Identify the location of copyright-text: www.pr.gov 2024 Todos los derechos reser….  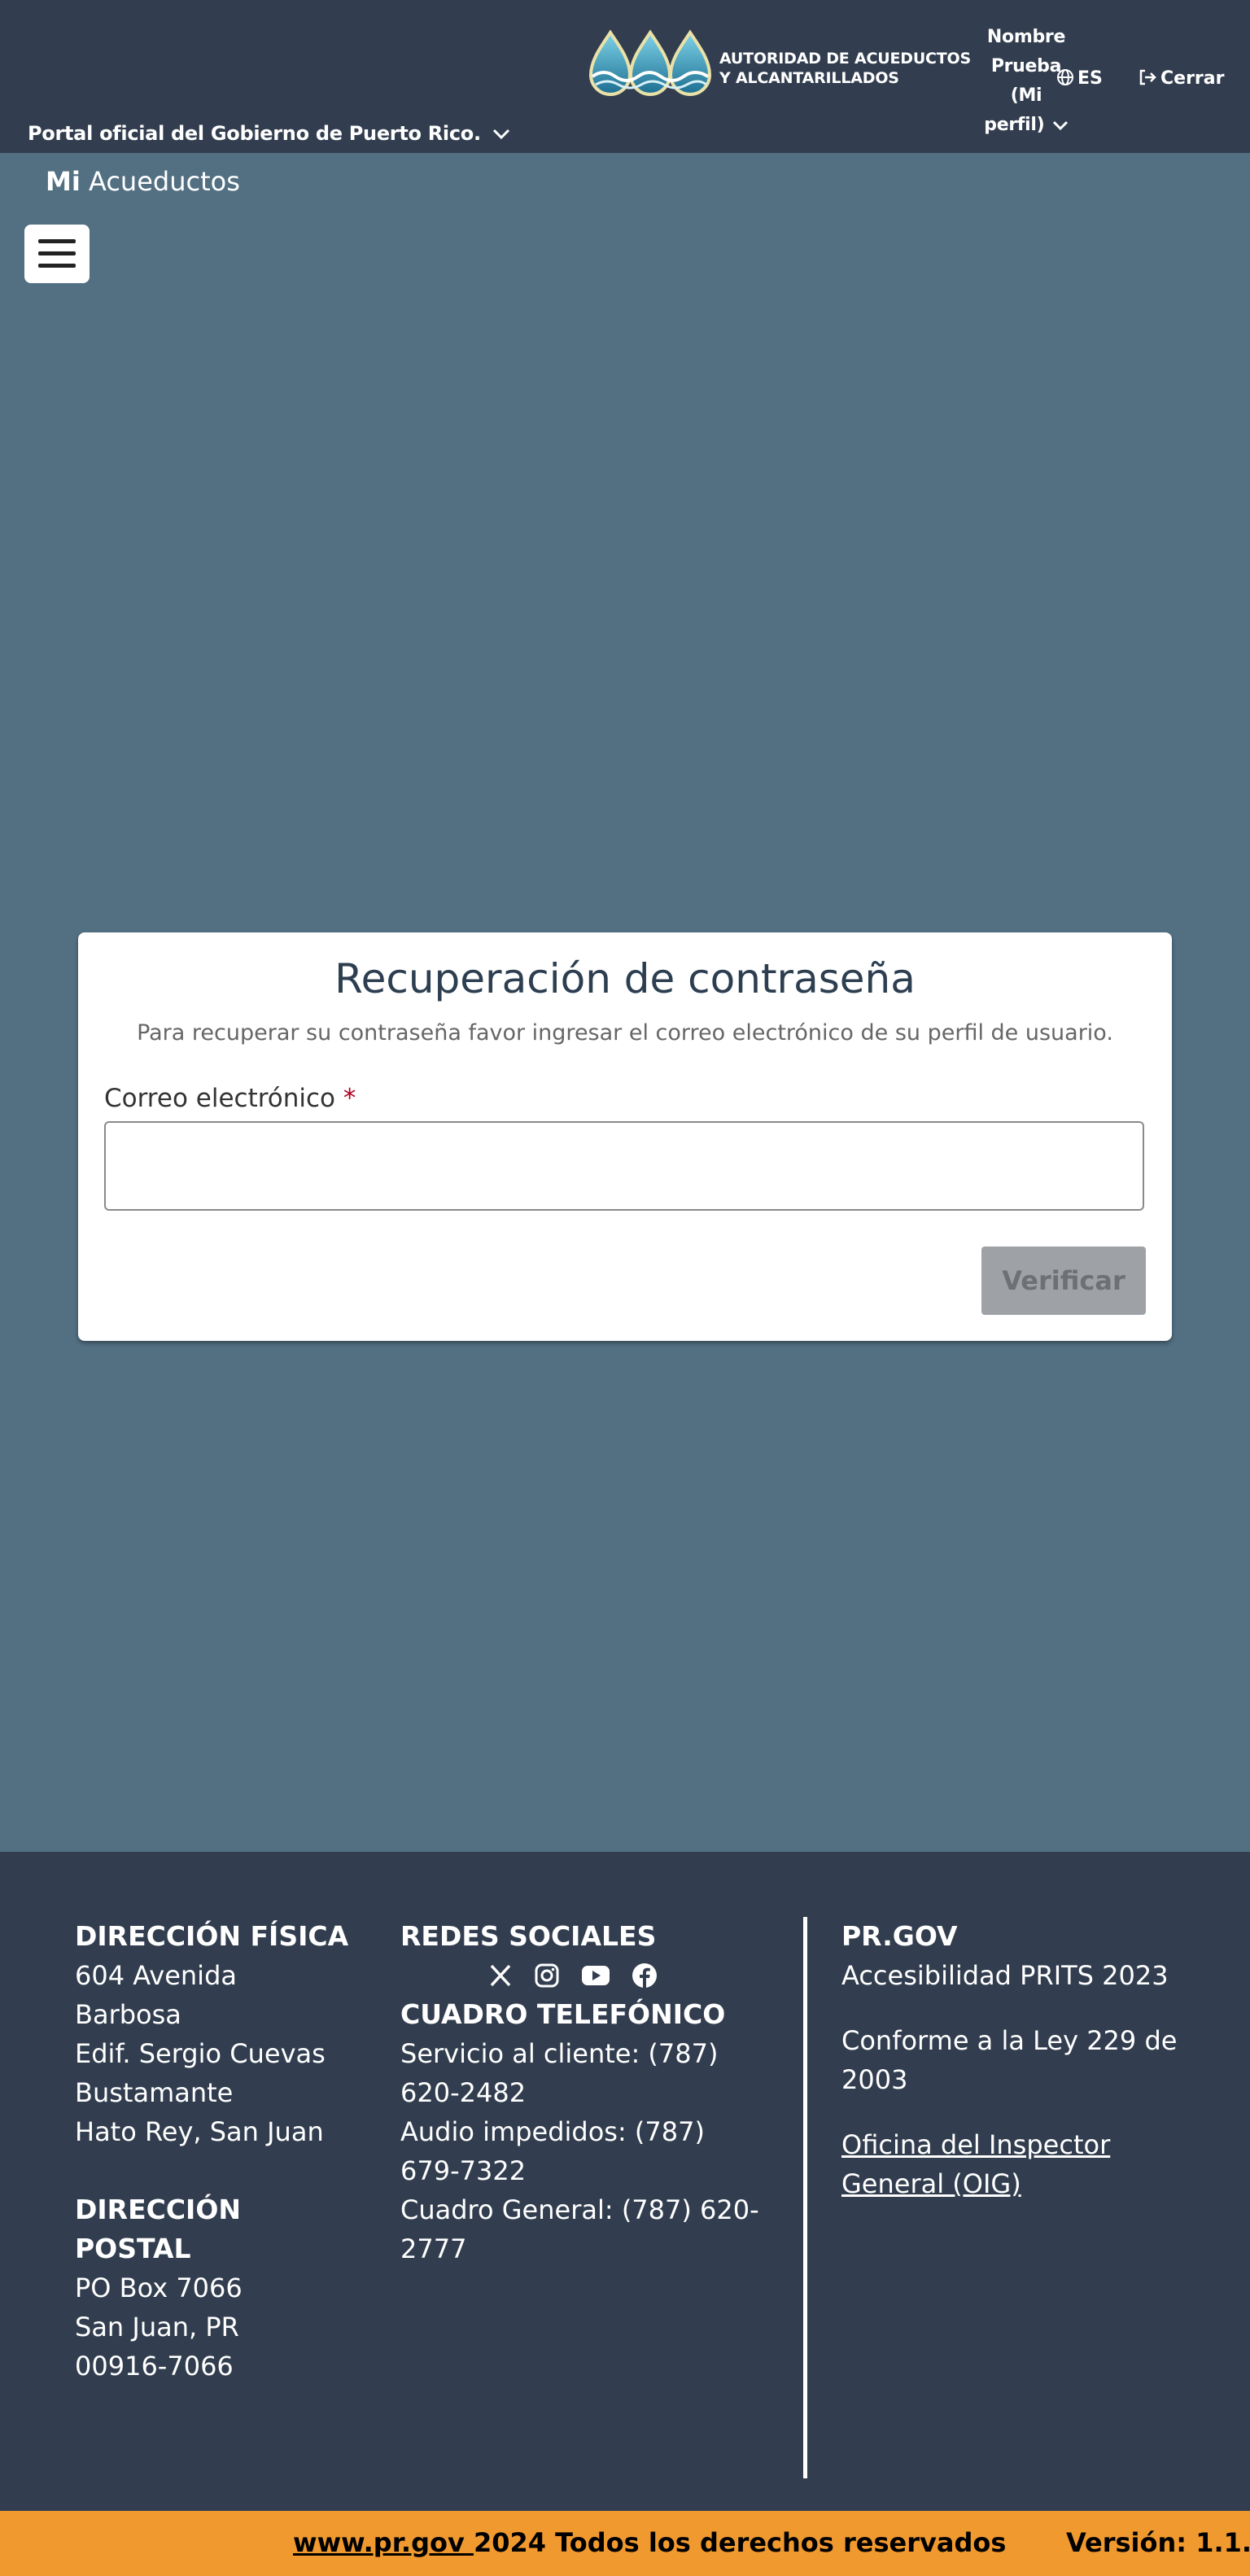
(649, 2542).